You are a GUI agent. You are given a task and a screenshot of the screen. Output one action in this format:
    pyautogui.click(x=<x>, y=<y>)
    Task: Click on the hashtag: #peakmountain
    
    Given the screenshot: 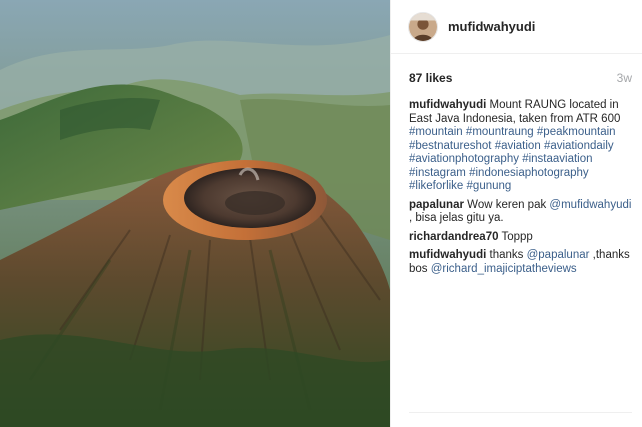 What is the action you would take?
    pyautogui.click(x=576, y=132)
    